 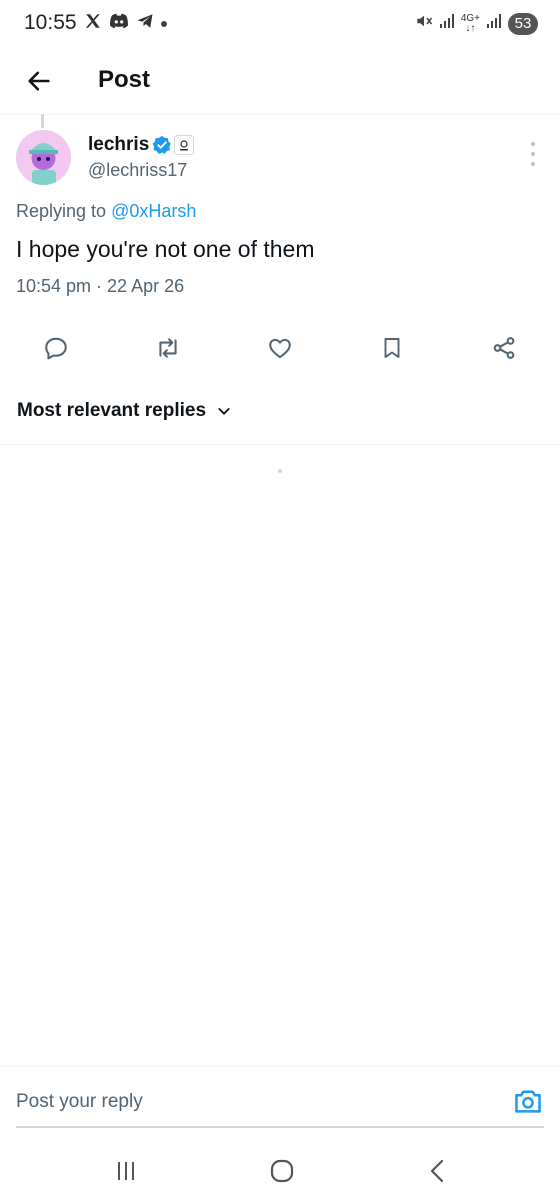 What do you see at coordinates (124, 79) in the screenshot?
I see `page-title: Post` at bounding box center [124, 79].